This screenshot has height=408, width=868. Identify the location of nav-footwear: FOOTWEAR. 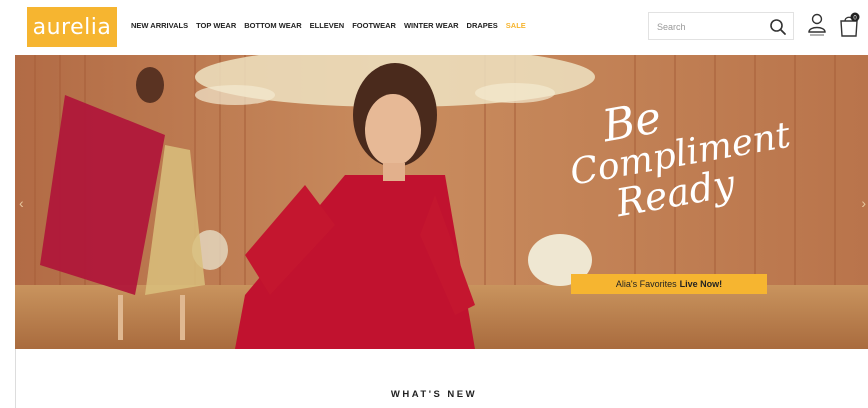
(374, 25).